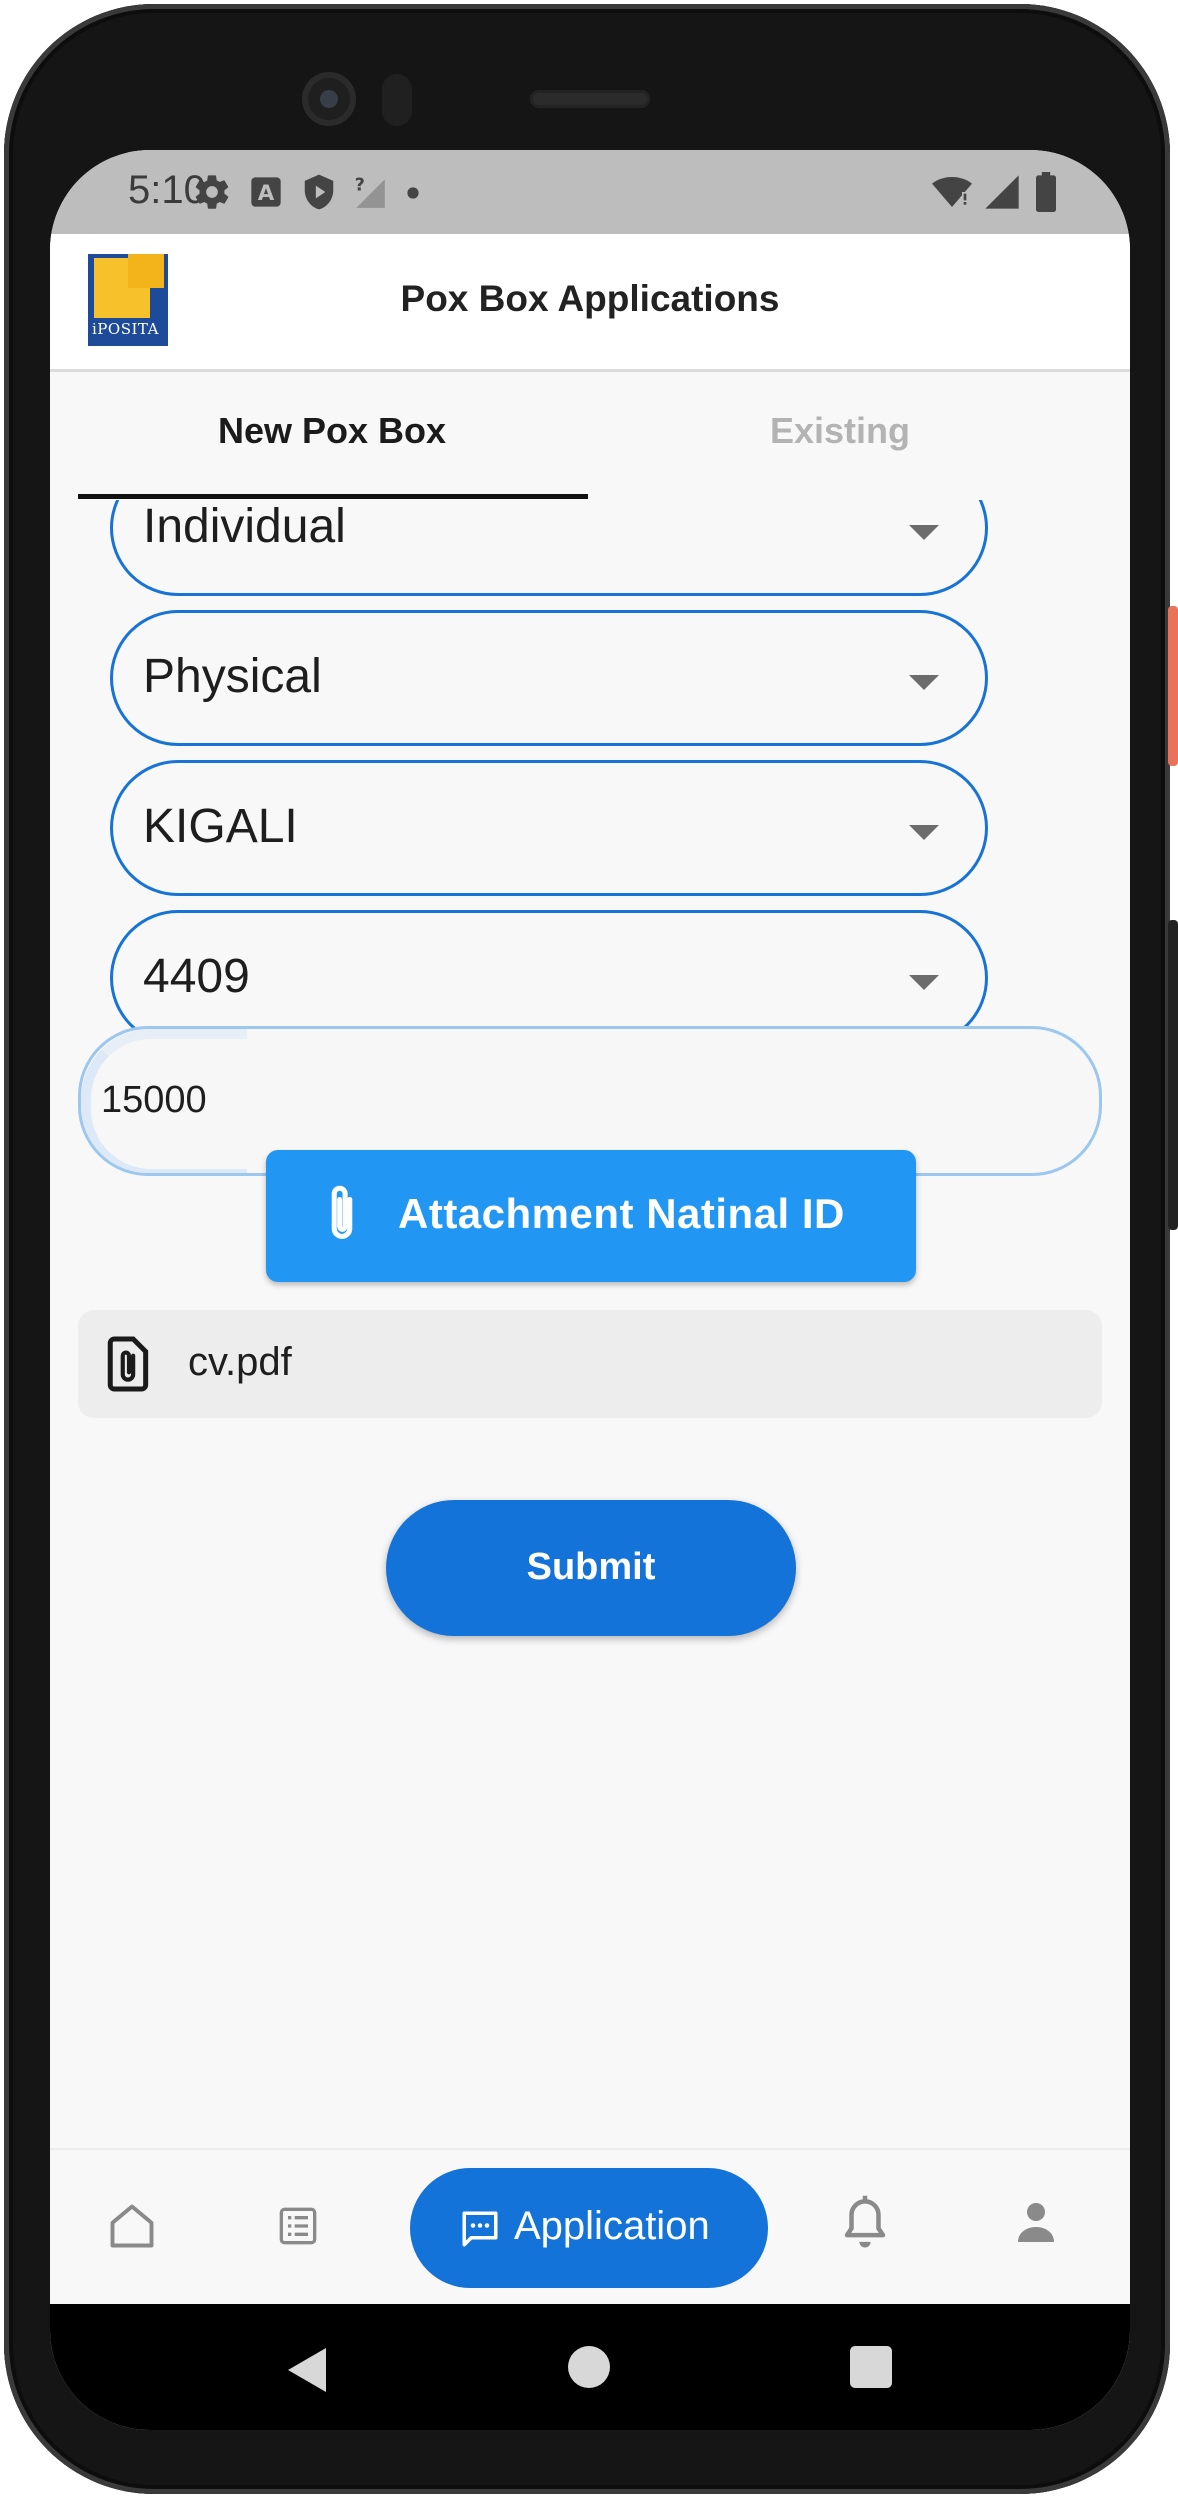 The image size is (1178, 2498). I want to click on battery-icon, so click(1046, 192).